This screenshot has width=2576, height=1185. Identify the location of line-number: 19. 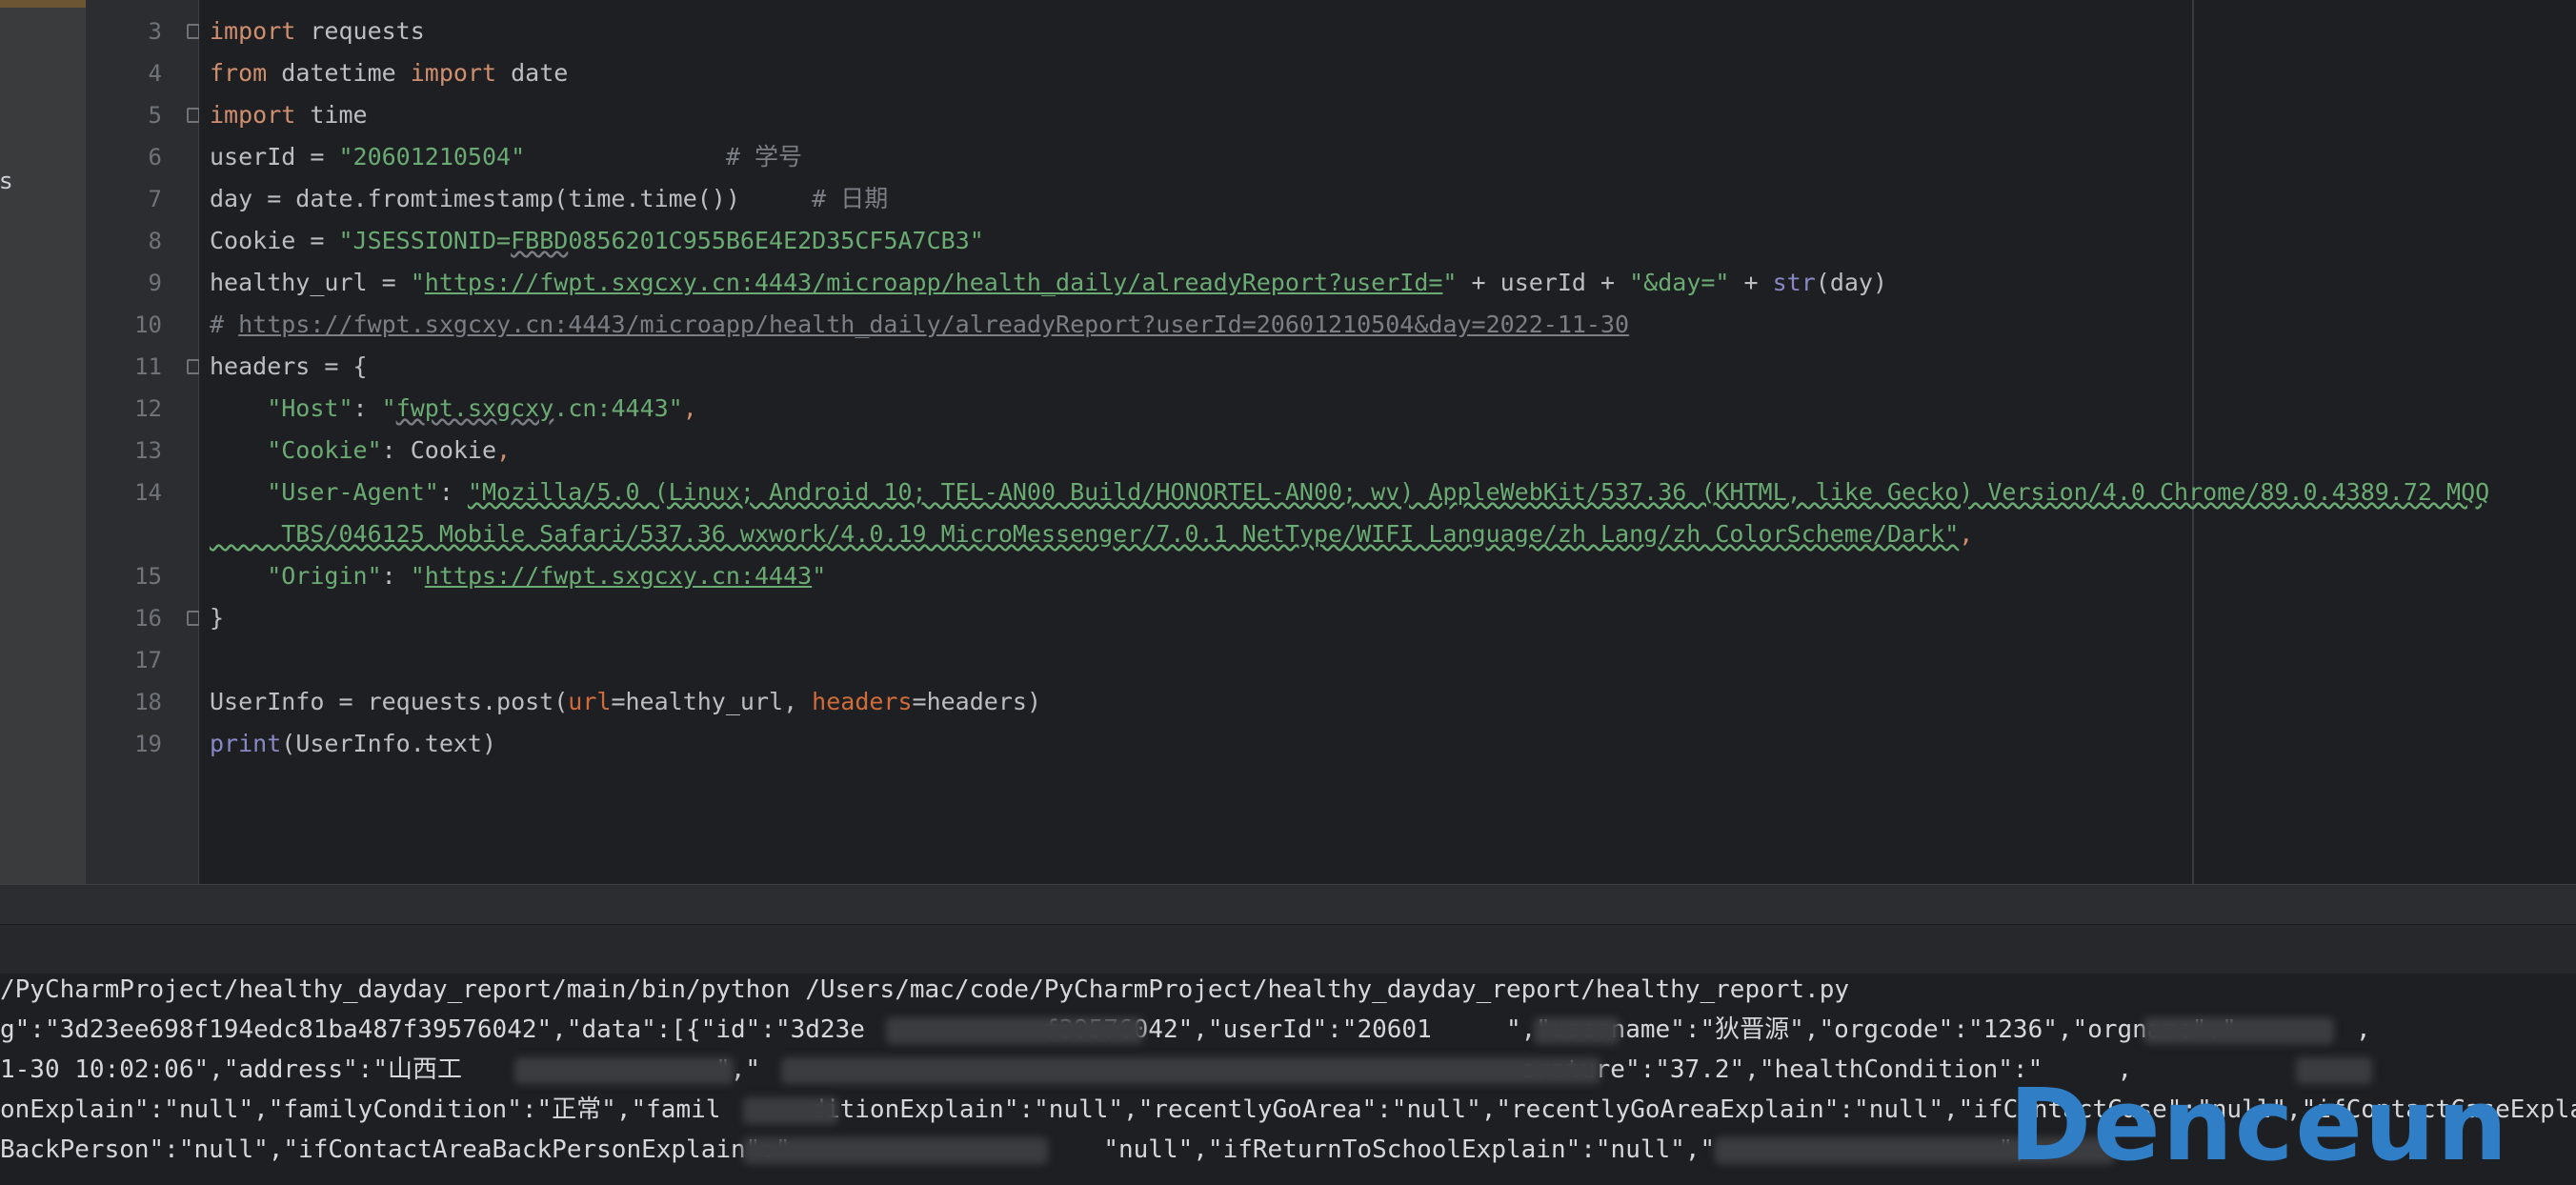
(148, 744).